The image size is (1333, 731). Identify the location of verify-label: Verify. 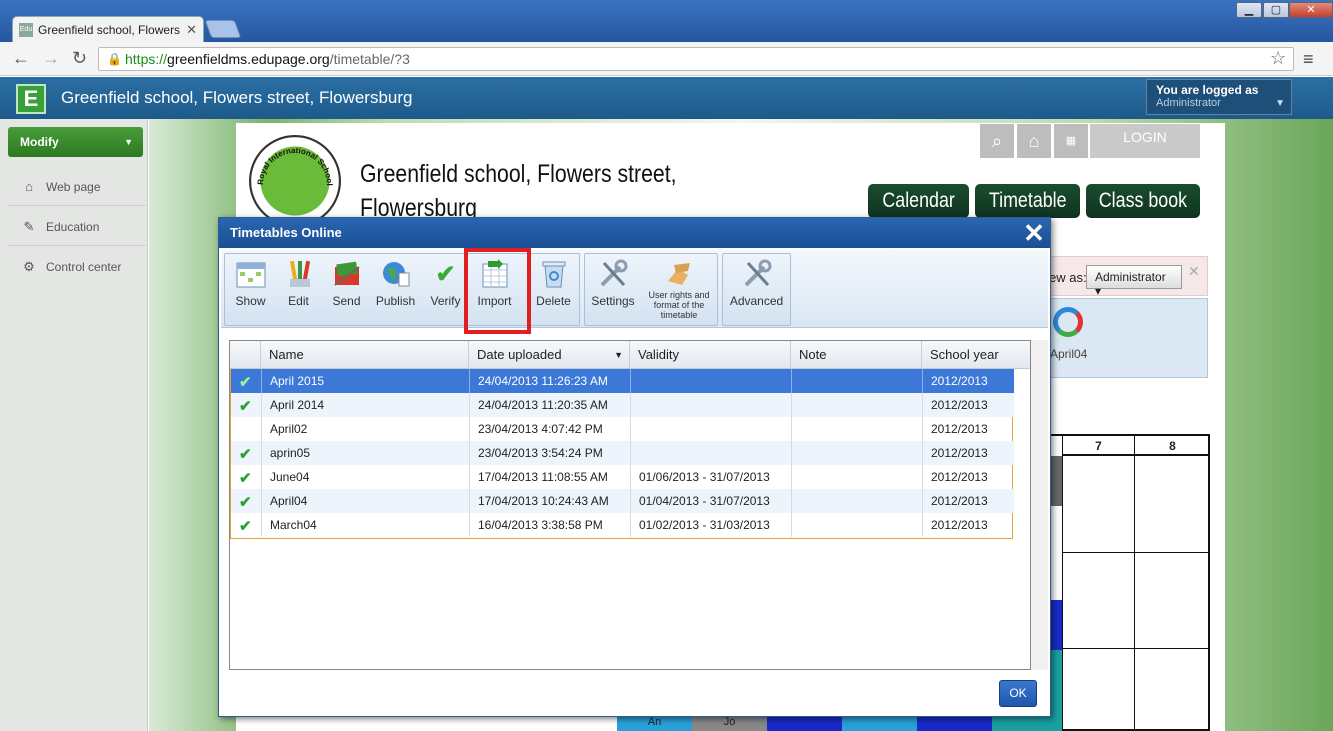
(445, 301).